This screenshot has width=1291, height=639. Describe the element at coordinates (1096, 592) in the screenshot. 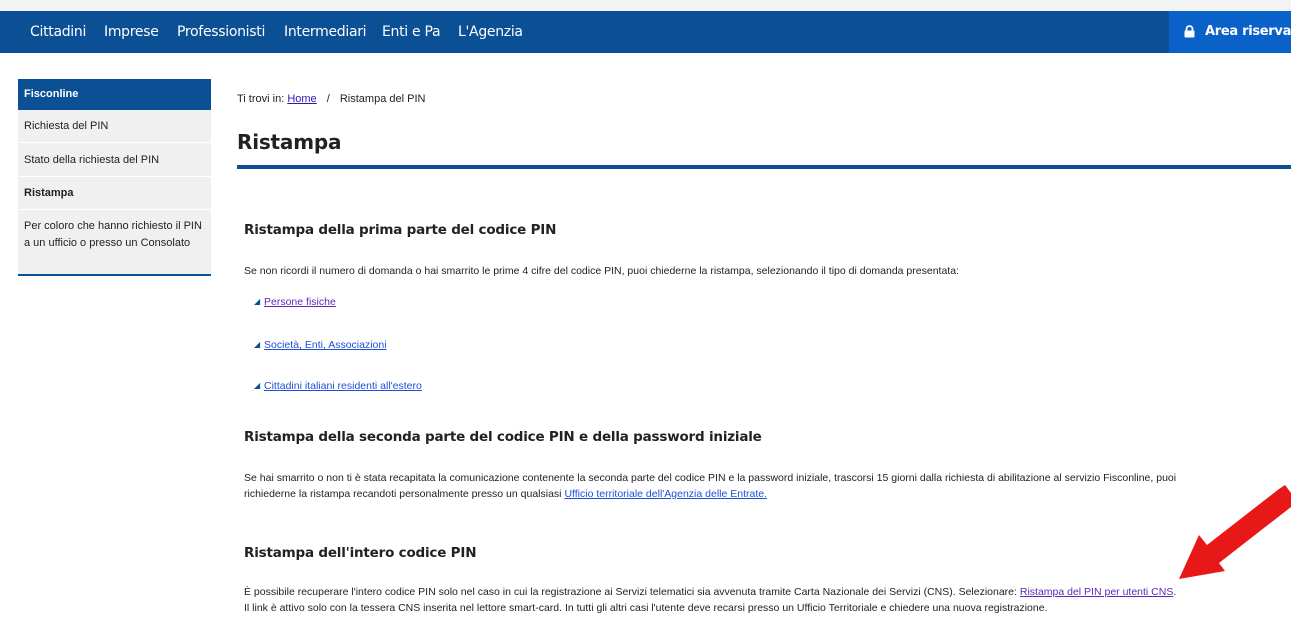

I see `link-ristampa-pin-cns: Ristampa del PIN per utenti CNS` at that location.